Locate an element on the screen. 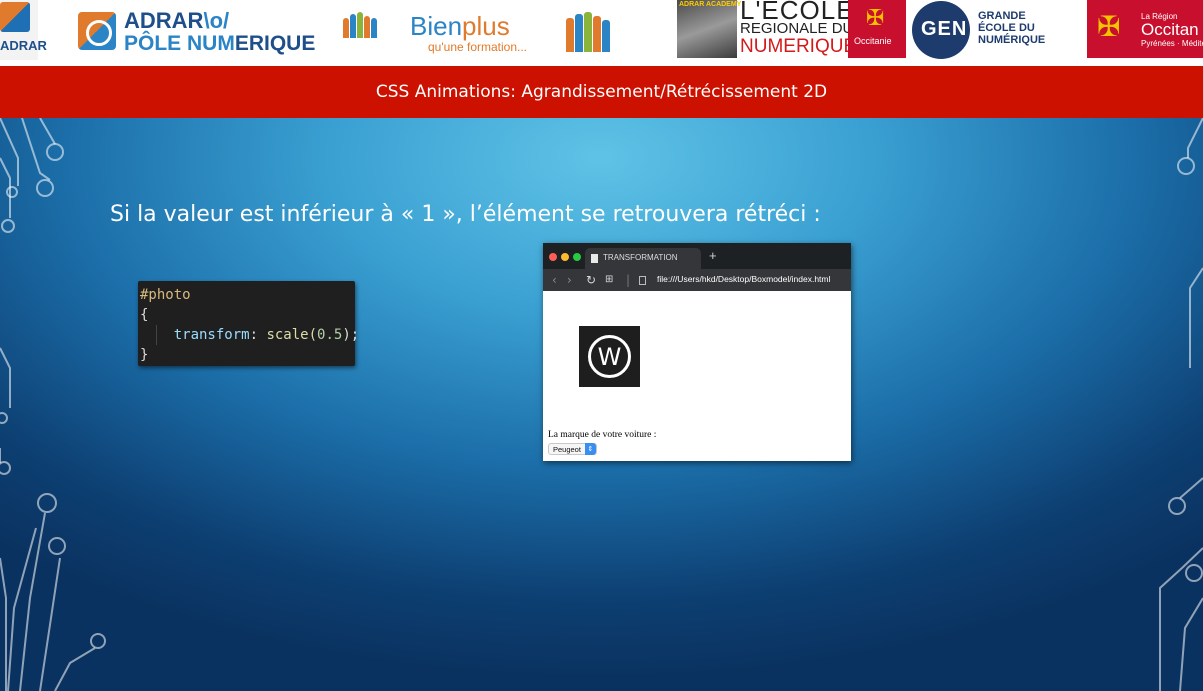 The height and width of the screenshot is (691, 1203). gen-text-3: NUMÉRIQUE is located at coordinates (1012, 40).